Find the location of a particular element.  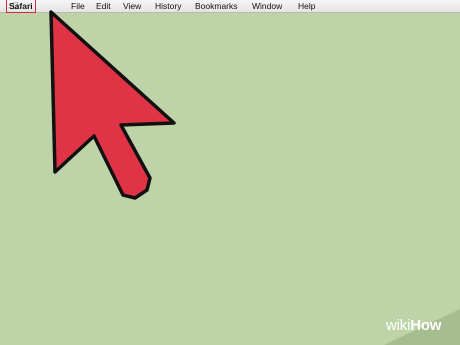

watermark-wiki: wiki is located at coordinates (398, 325).